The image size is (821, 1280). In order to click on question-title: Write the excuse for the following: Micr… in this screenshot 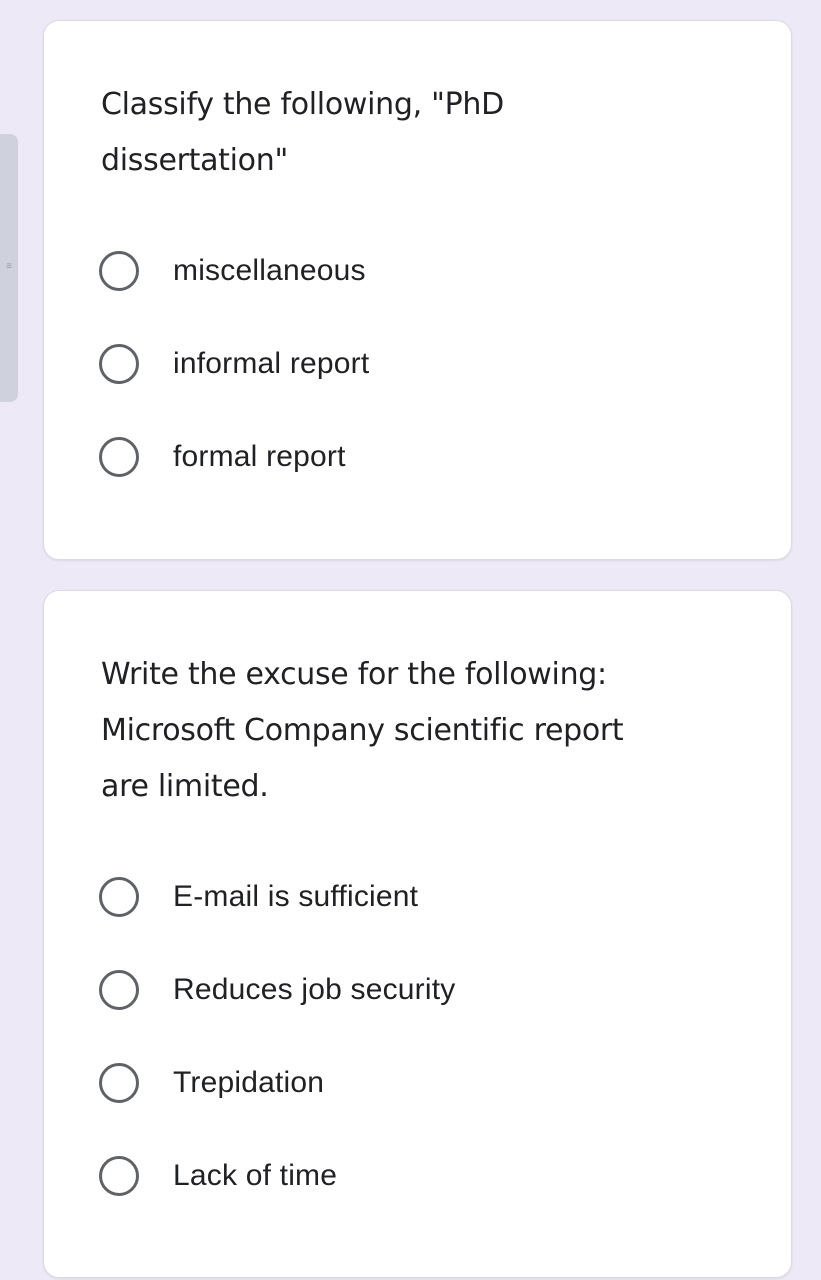, I will do `click(426, 731)`.